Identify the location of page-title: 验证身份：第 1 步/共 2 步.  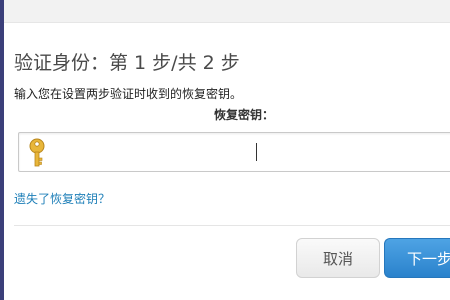
(127, 63).